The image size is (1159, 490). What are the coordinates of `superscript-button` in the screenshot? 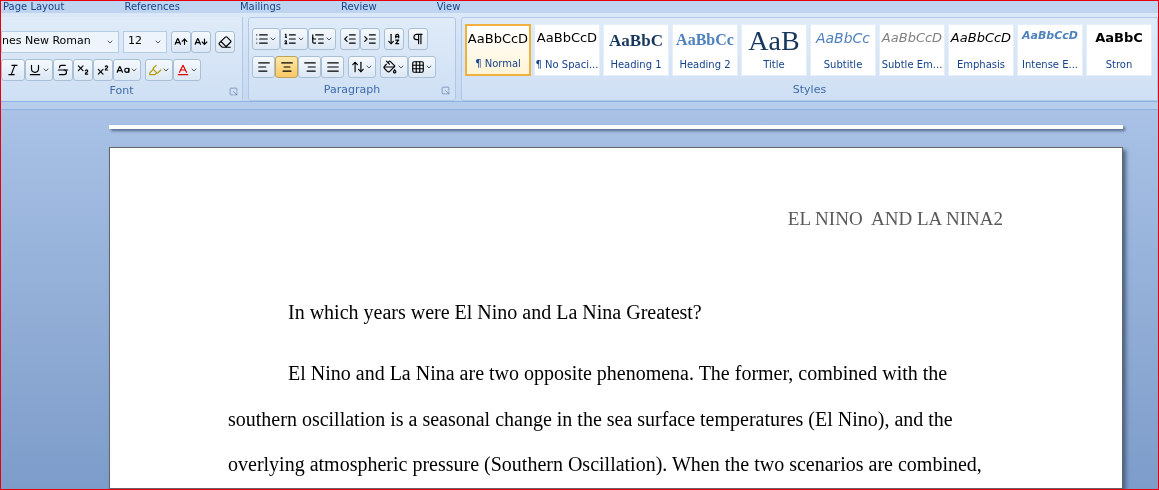 It's located at (103, 69).